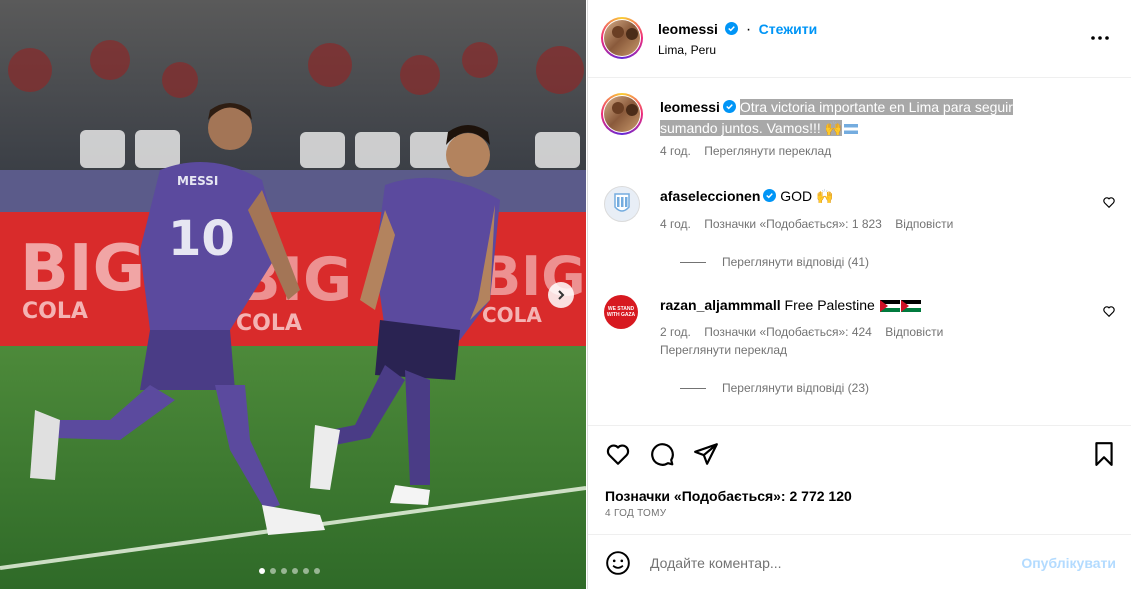  Describe the element at coordinates (829, 305) in the screenshot. I see `comment-text: Free Palestine` at that location.